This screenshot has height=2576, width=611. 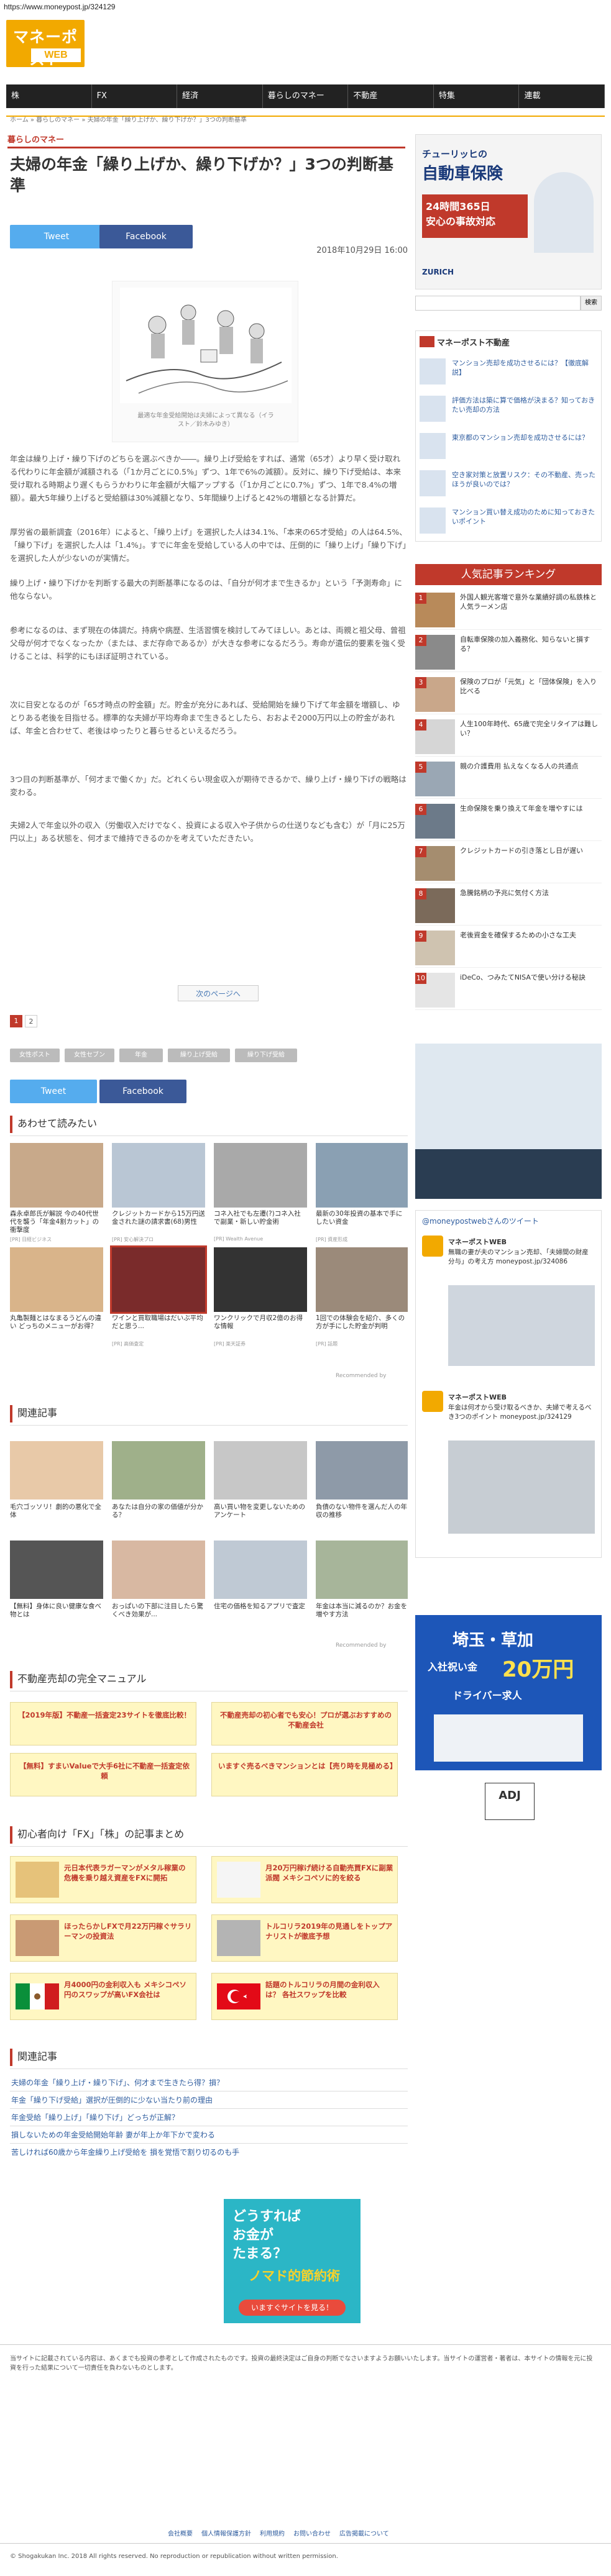 What do you see at coordinates (509, 445) in the screenshot?
I see `re-item-3: 東京都のマンション売却を成功させるには？` at bounding box center [509, 445].